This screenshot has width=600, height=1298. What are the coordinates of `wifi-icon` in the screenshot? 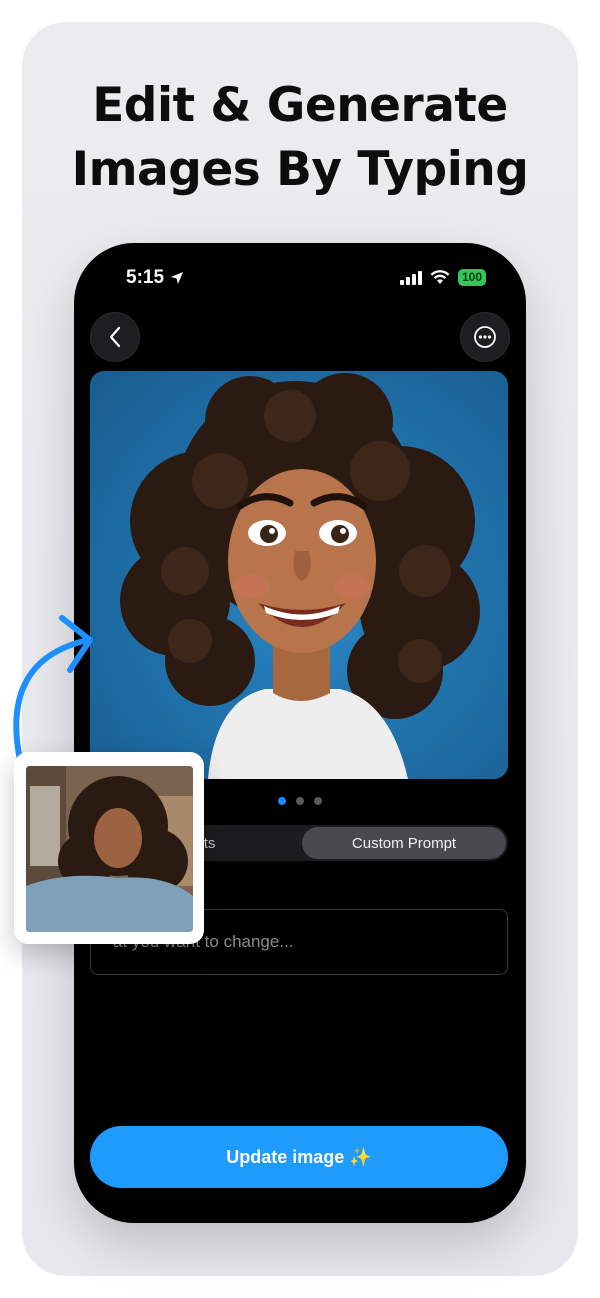 It's located at (440, 277).